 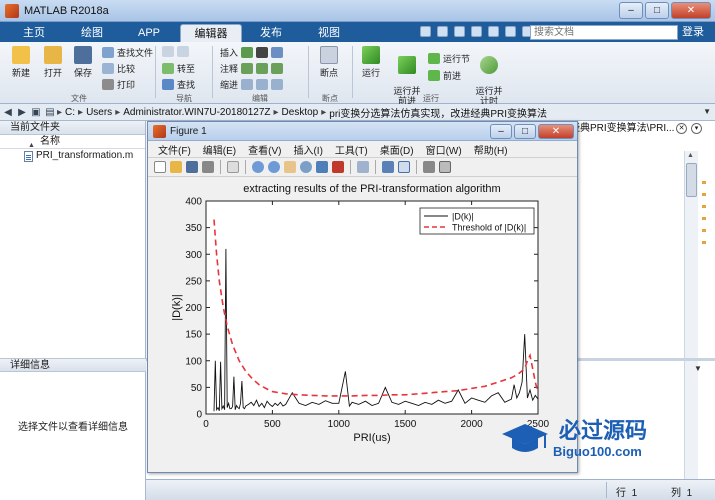 I want to click on quick-save-icon, so click(x=425, y=31).